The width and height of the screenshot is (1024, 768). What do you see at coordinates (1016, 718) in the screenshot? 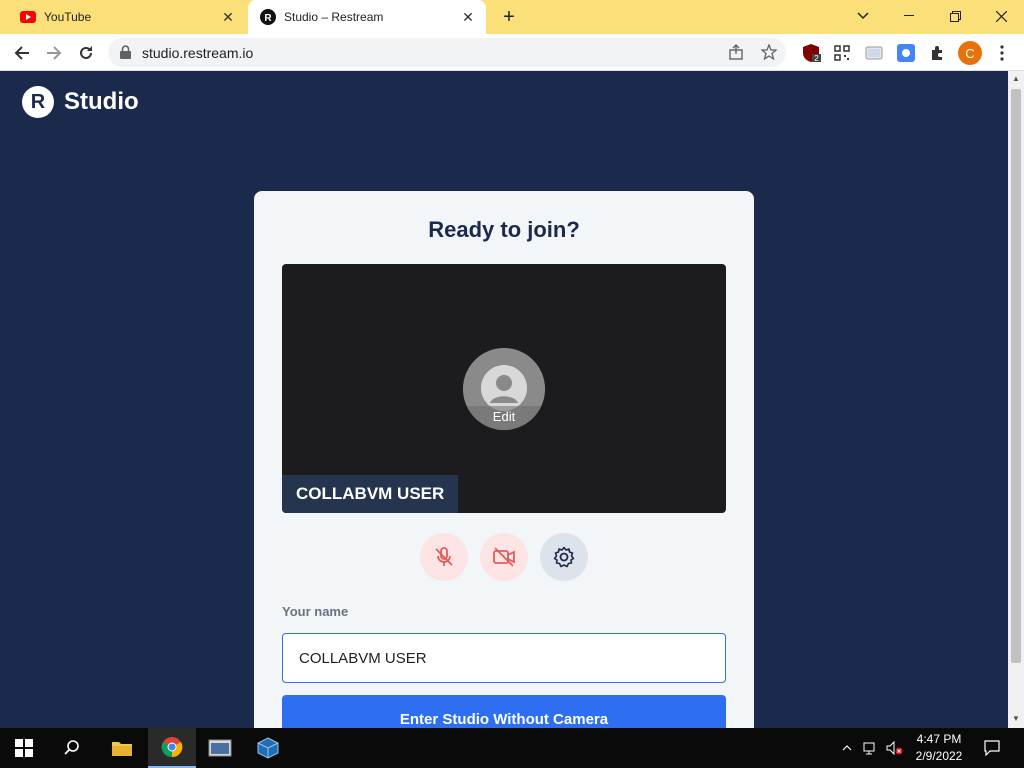
I see `scroll-down-icon: ▼` at bounding box center [1016, 718].